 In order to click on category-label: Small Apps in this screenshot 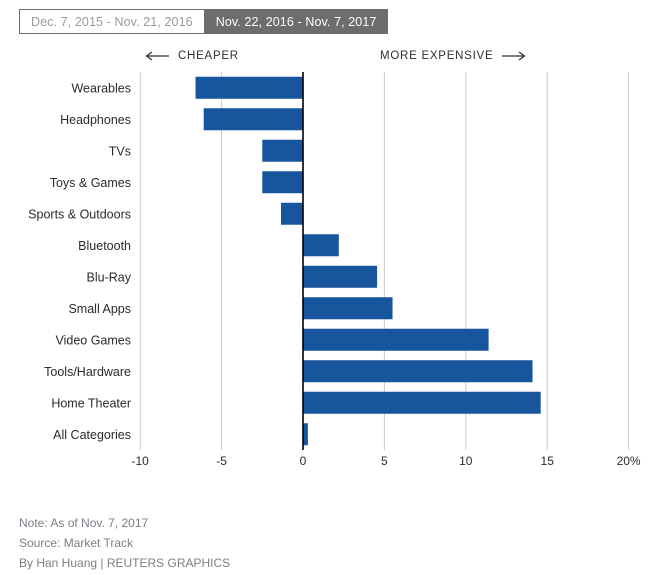, I will do `click(99, 309)`.